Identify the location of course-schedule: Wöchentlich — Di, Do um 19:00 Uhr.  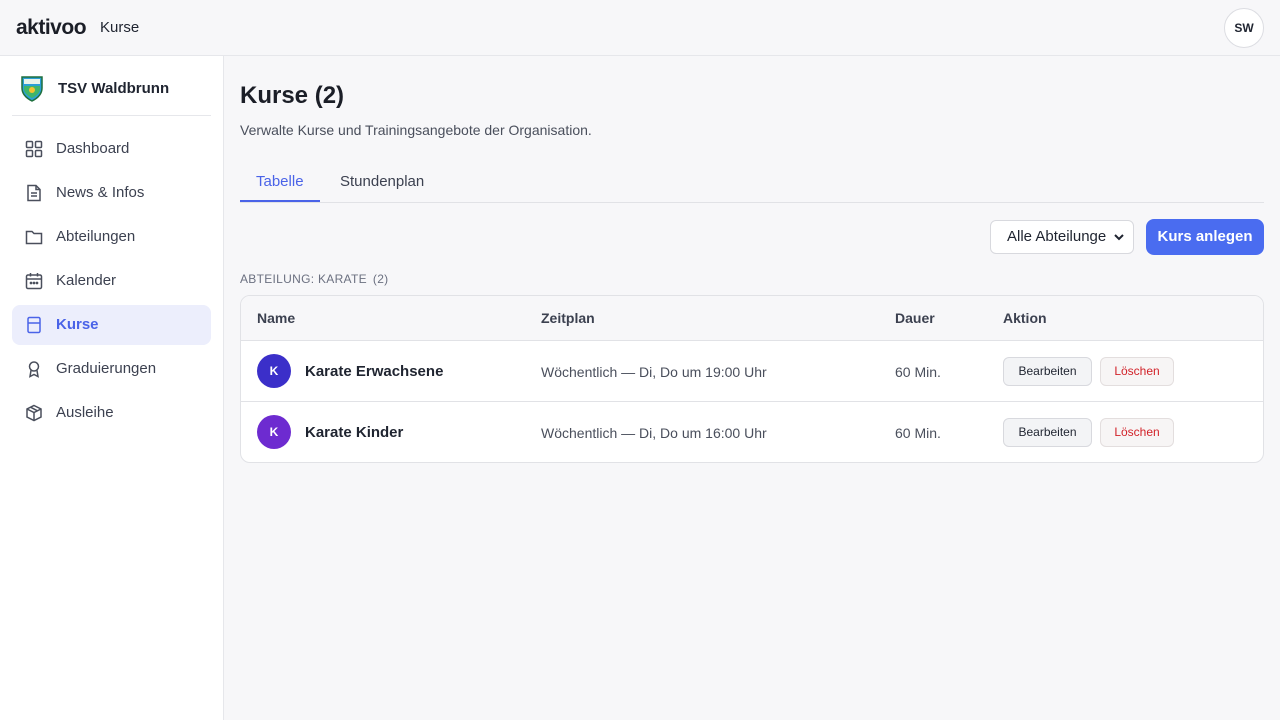
(654, 372).